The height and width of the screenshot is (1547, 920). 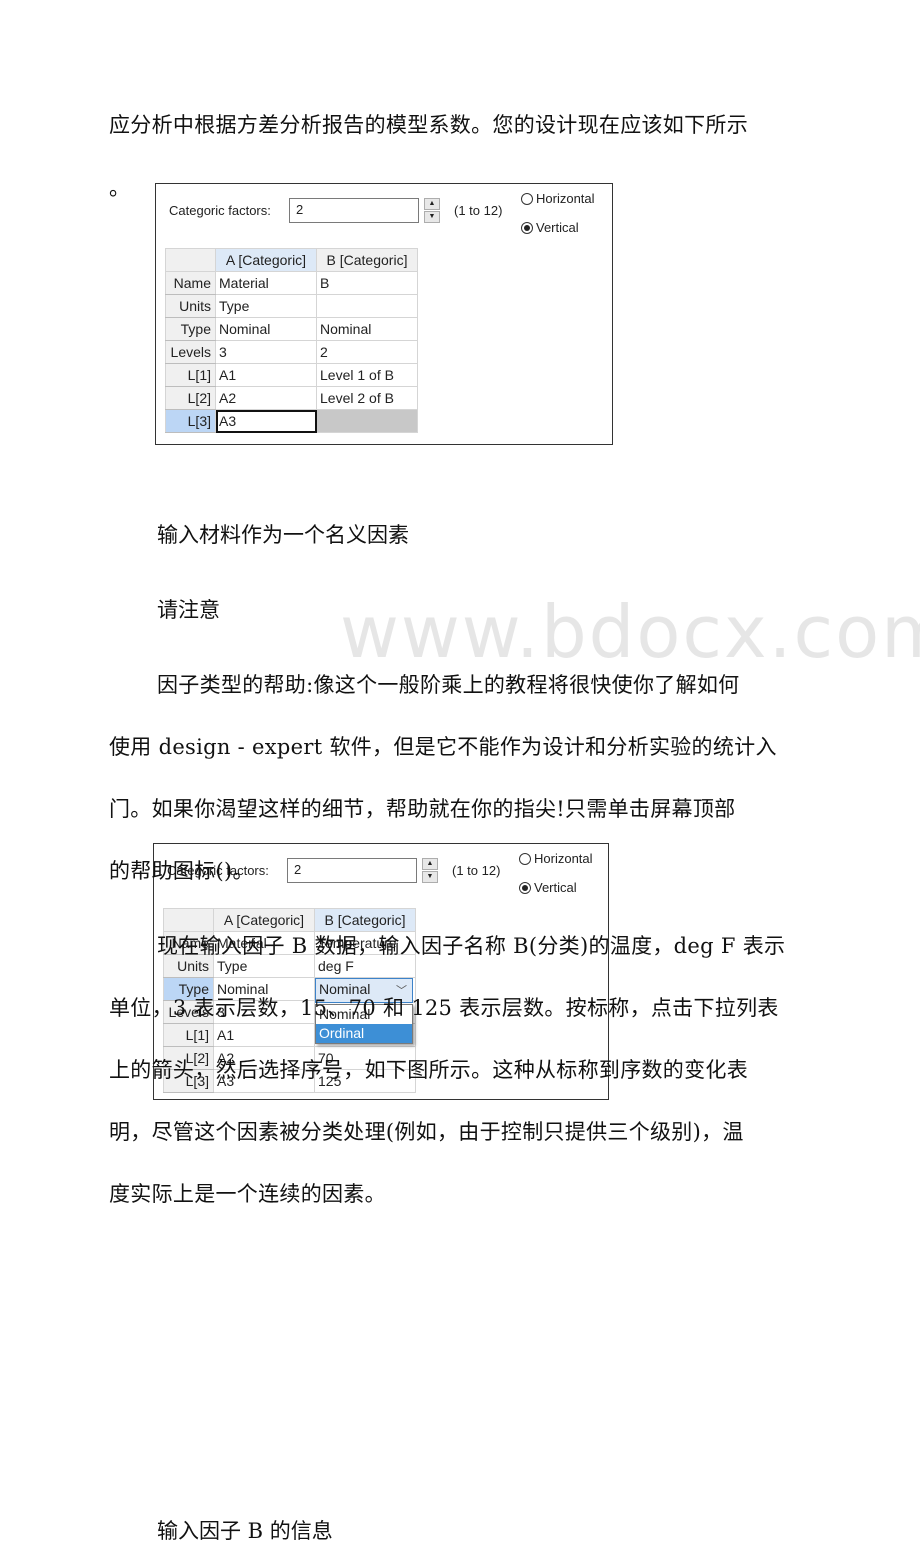 I want to click on spin-down-icon: ▼, so click(x=432, y=217).